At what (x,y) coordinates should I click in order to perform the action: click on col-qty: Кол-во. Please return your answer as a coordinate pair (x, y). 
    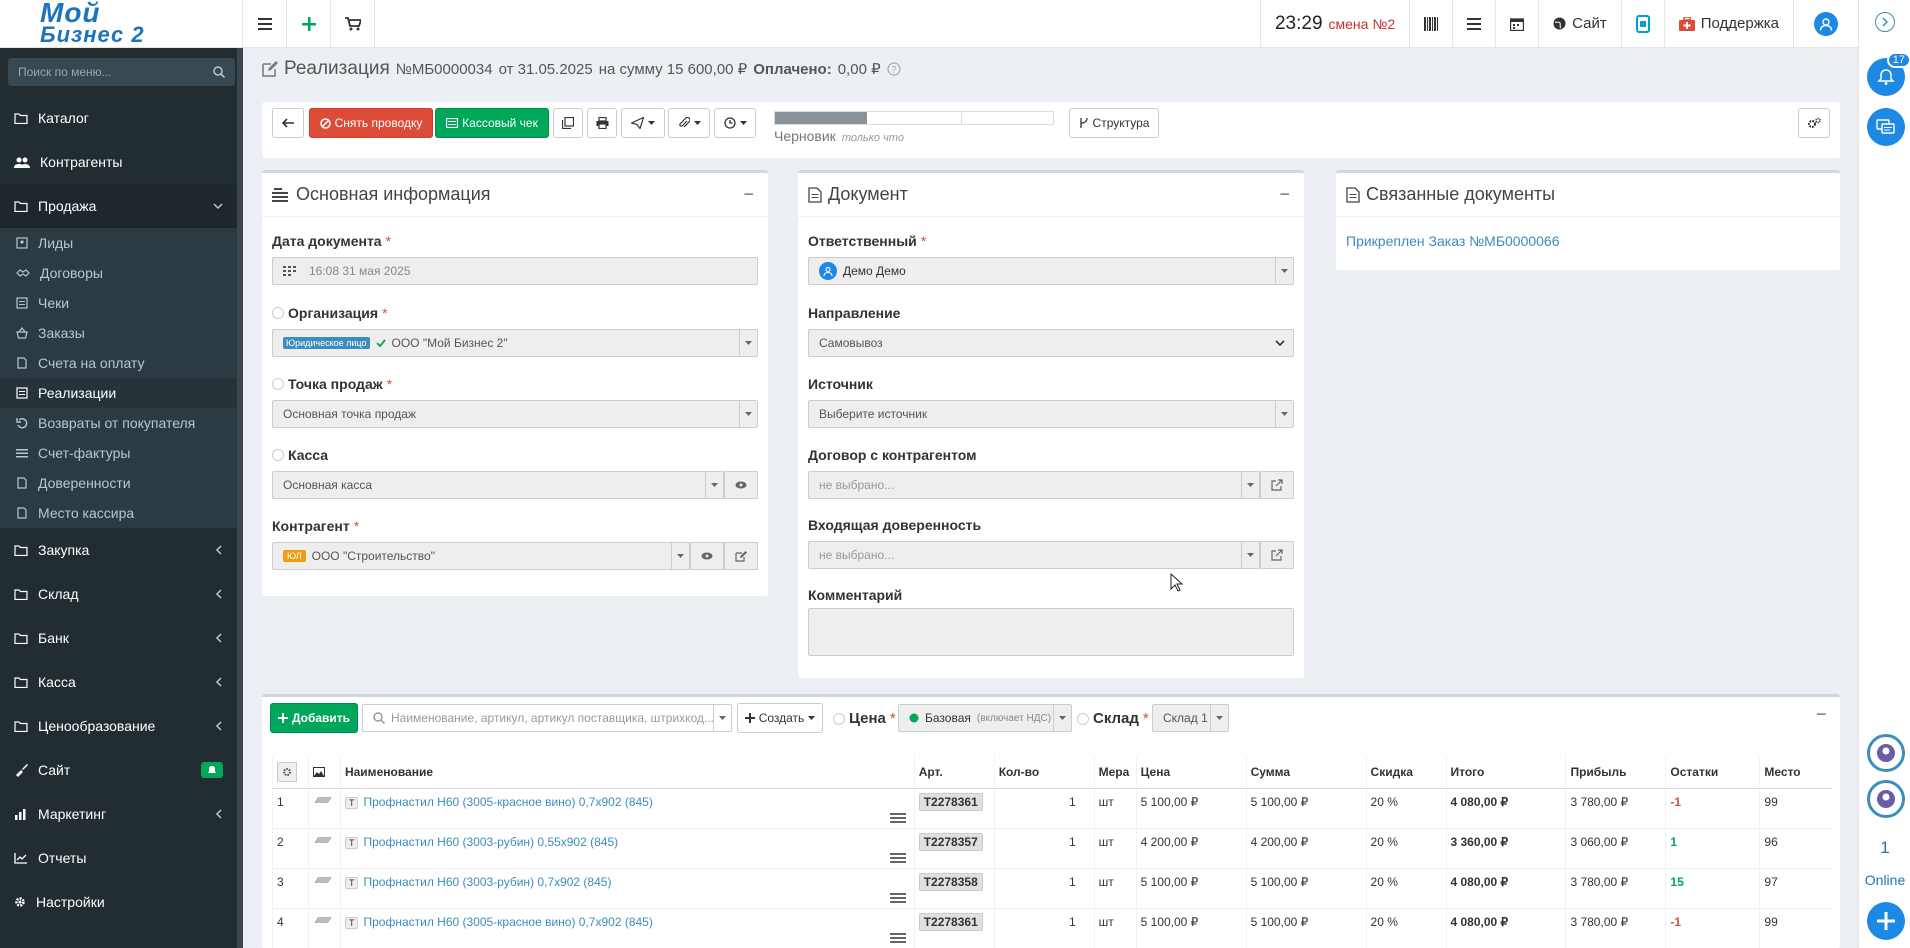
    Looking at the image, I should click on (1044, 772).